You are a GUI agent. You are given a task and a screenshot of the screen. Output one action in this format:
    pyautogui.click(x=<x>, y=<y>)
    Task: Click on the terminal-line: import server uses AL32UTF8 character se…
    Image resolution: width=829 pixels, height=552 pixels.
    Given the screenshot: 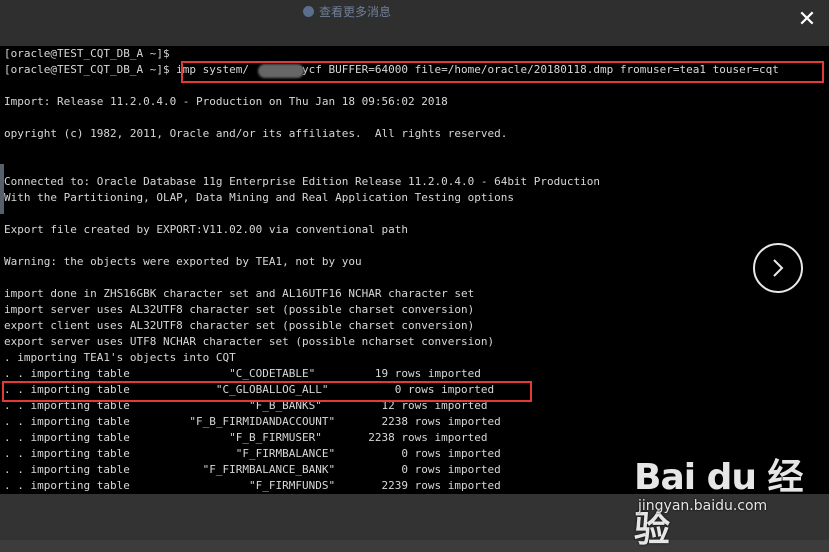 What is the action you would take?
    pyautogui.click(x=239, y=309)
    